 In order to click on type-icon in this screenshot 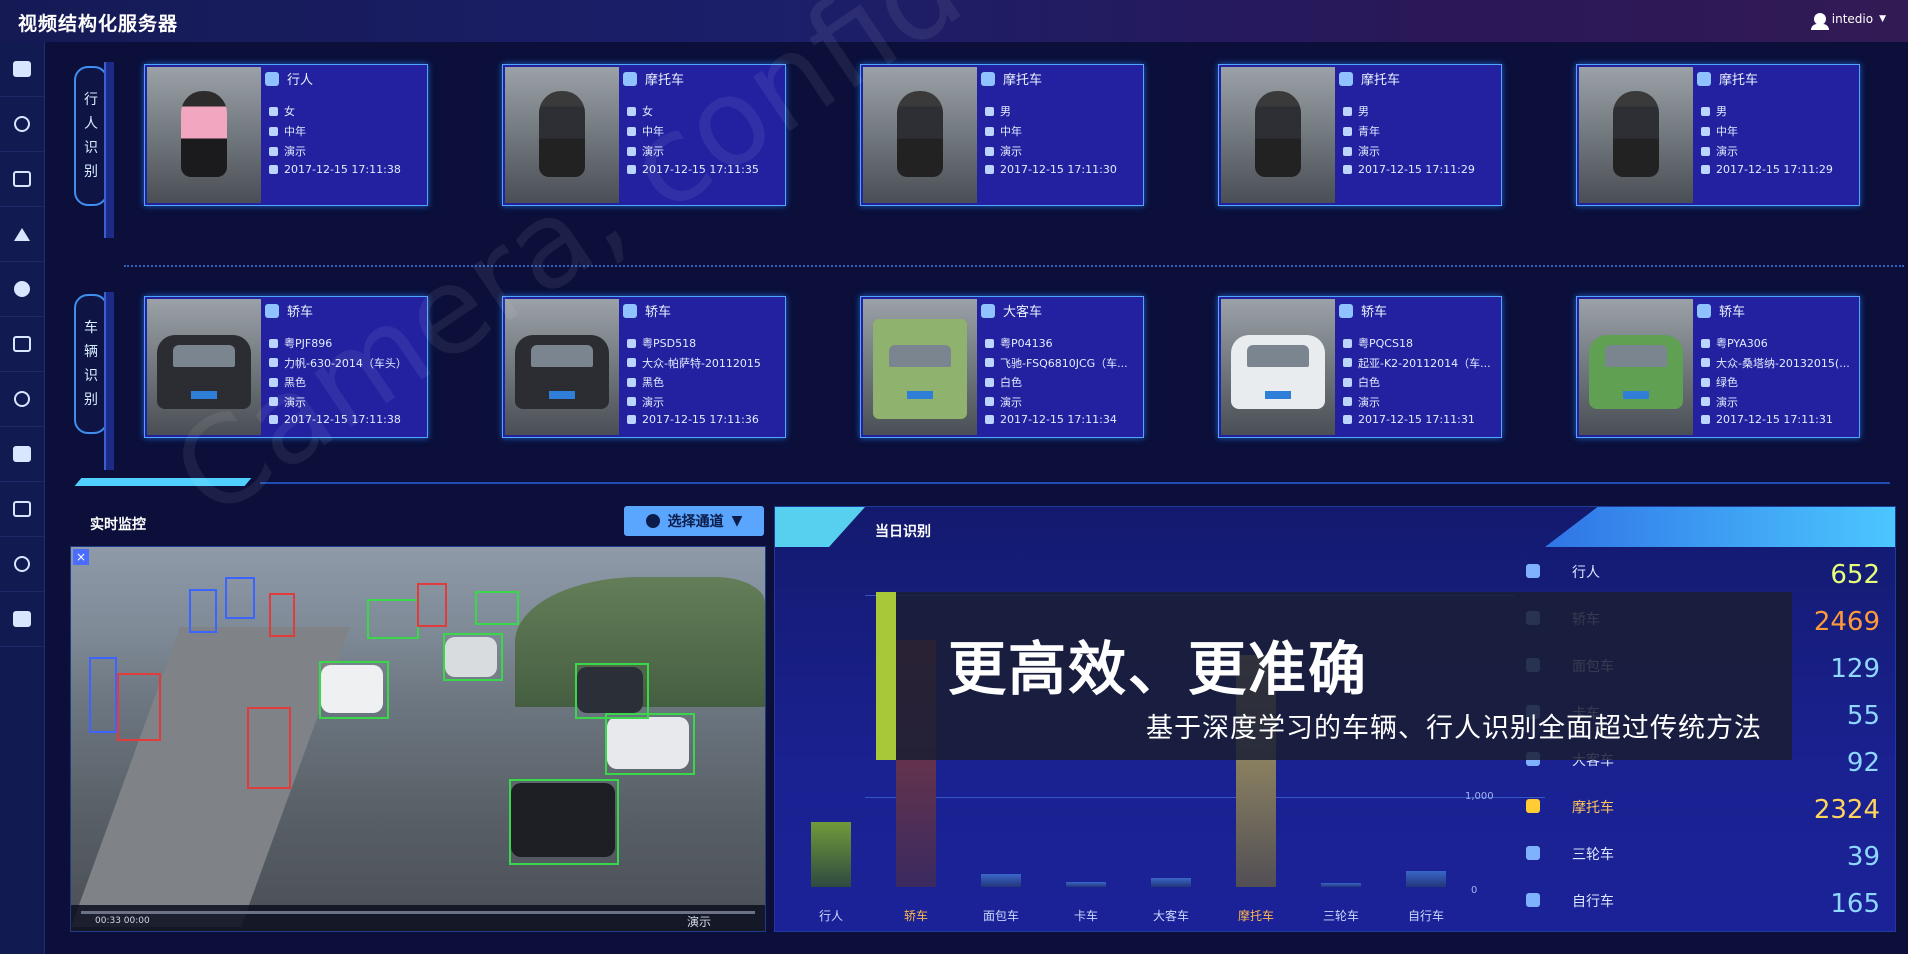, I will do `click(1704, 310)`.